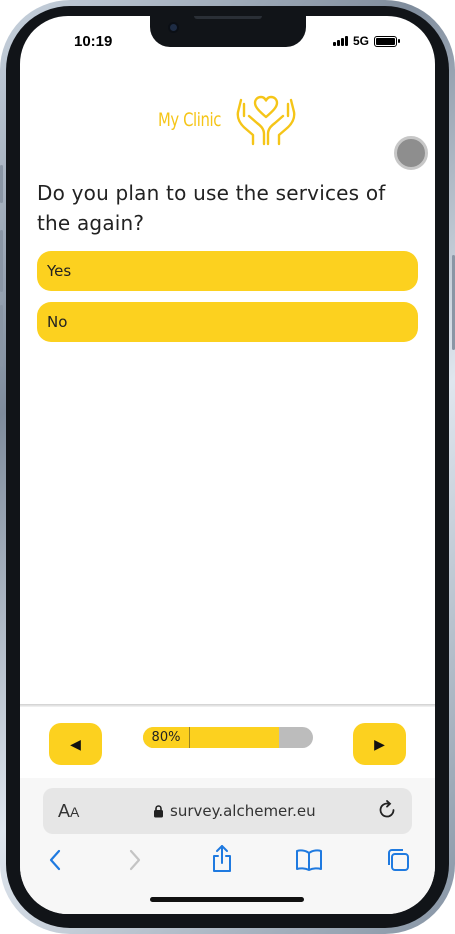 This screenshot has height=934, width=455. What do you see at coordinates (222, 859) in the screenshot?
I see `share-icon` at bounding box center [222, 859].